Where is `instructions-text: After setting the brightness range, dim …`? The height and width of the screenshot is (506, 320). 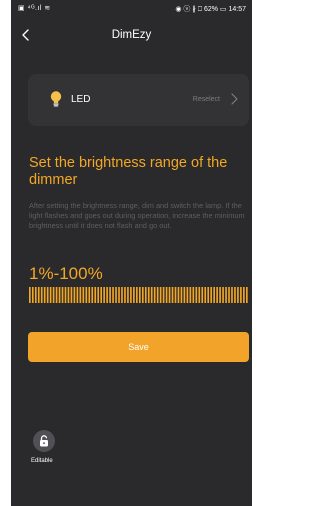 instructions-text: After setting the brightness range, dim … is located at coordinates (137, 215).